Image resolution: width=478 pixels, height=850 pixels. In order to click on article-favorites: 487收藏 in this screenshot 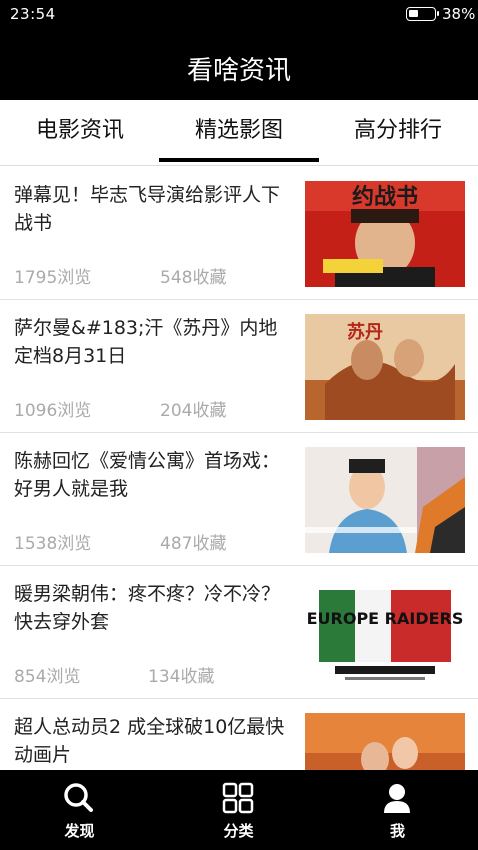, I will do `click(193, 544)`.